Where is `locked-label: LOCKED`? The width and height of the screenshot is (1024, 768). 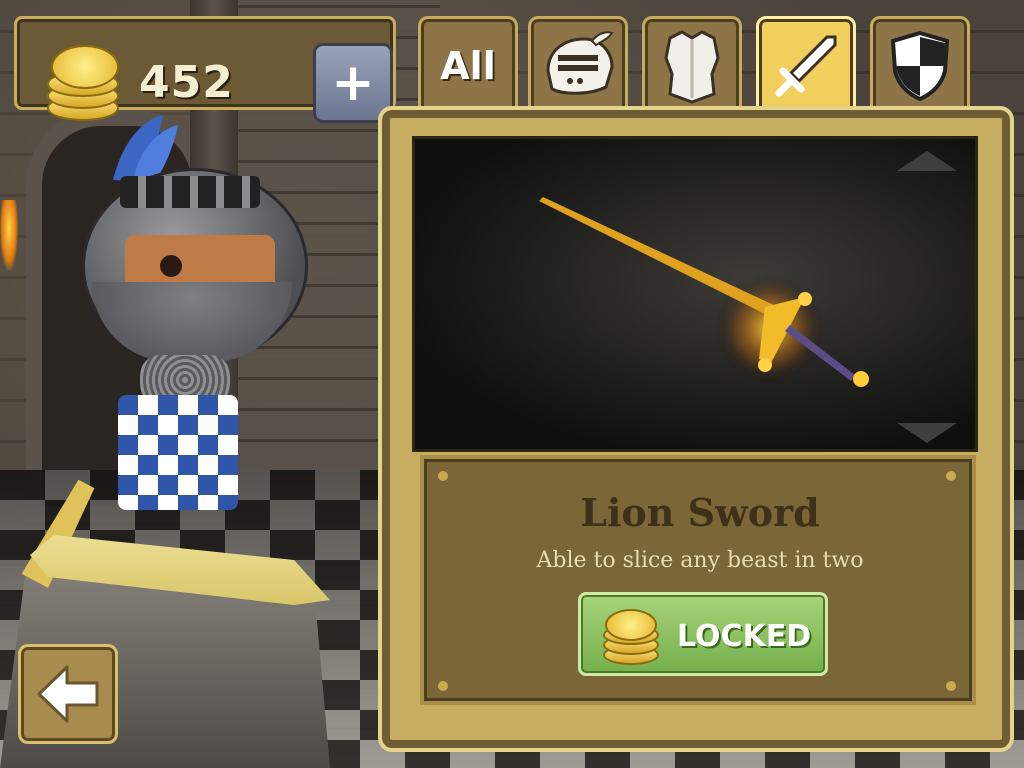
locked-label: LOCKED is located at coordinates (744, 636).